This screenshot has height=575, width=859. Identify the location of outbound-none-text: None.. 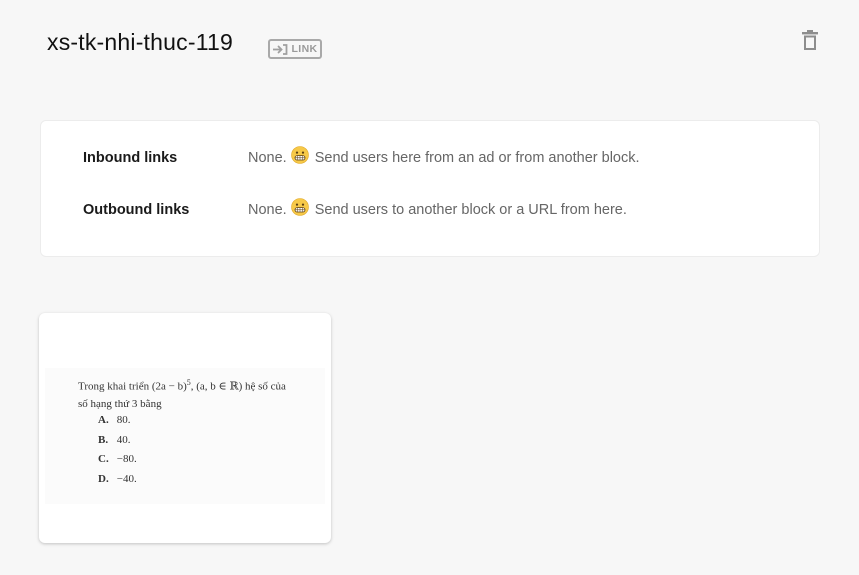
(267, 210).